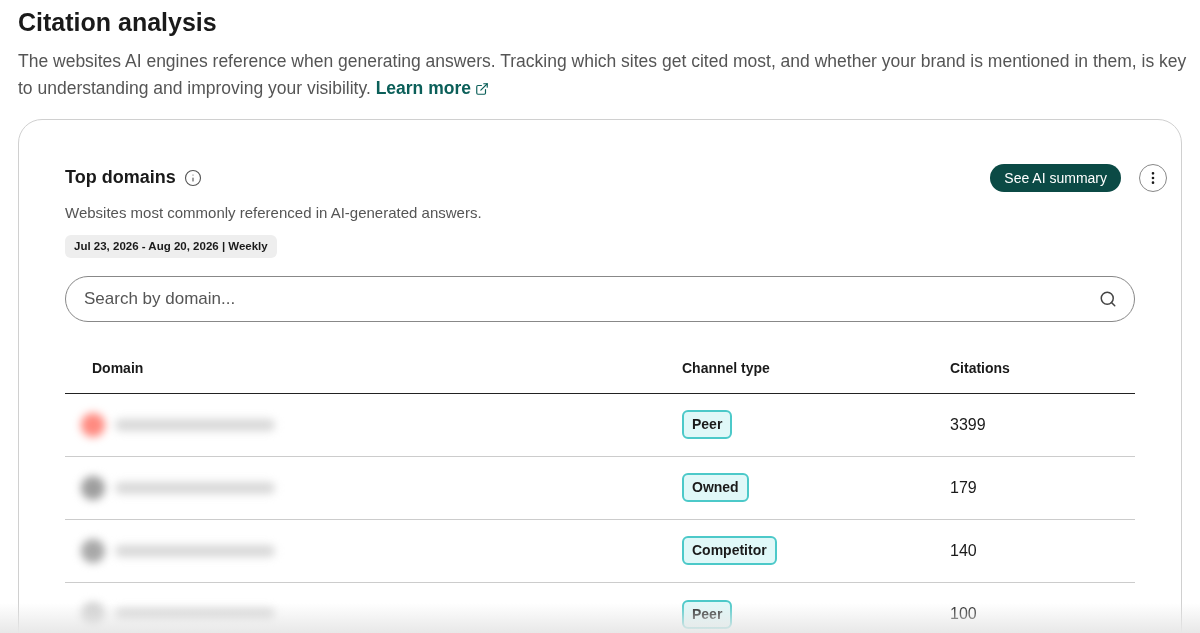 This screenshot has height=633, width=1200. What do you see at coordinates (1108, 298) in the screenshot?
I see `search-icon` at bounding box center [1108, 298].